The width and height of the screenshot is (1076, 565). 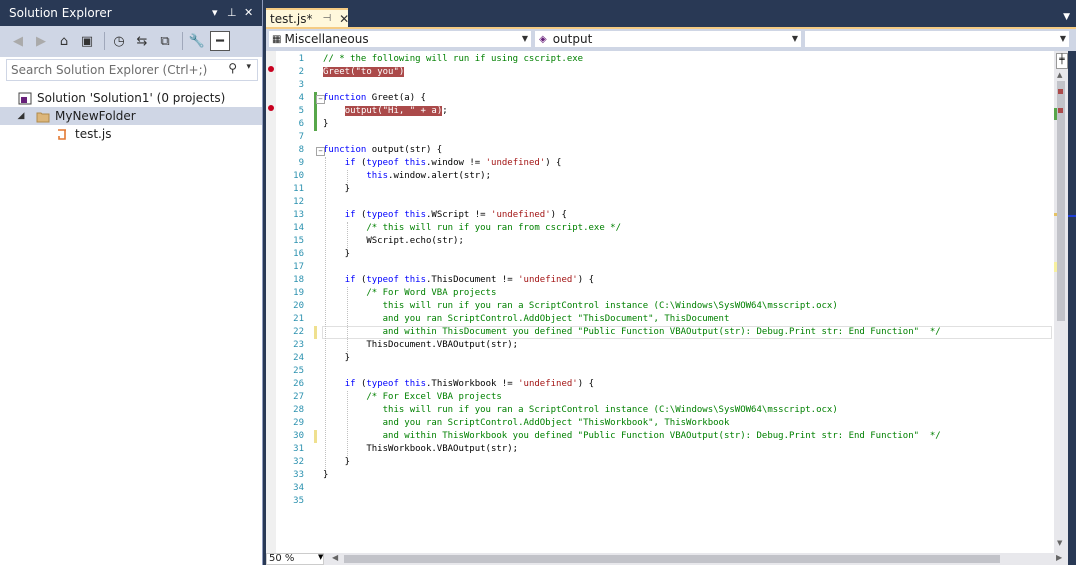 I want to click on line-number: 8, so click(x=301, y=150).